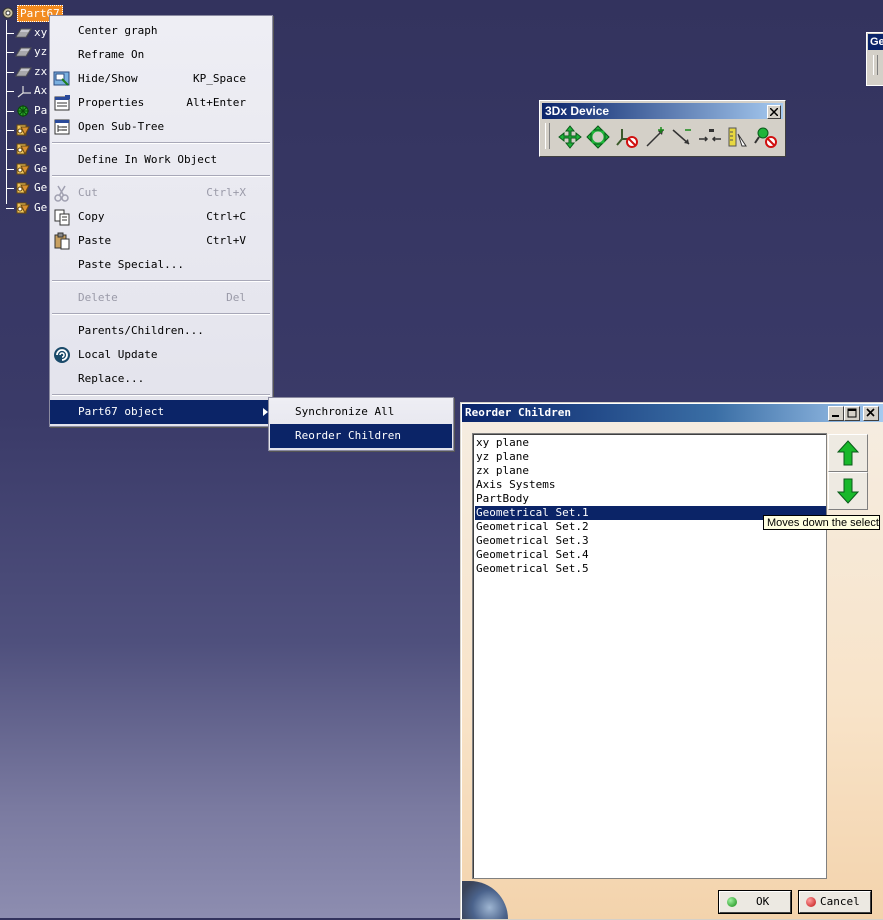 The width and height of the screenshot is (883, 920). What do you see at coordinates (650, 443) in the screenshot?
I see `list-item: xy plane` at bounding box center [650, 443].